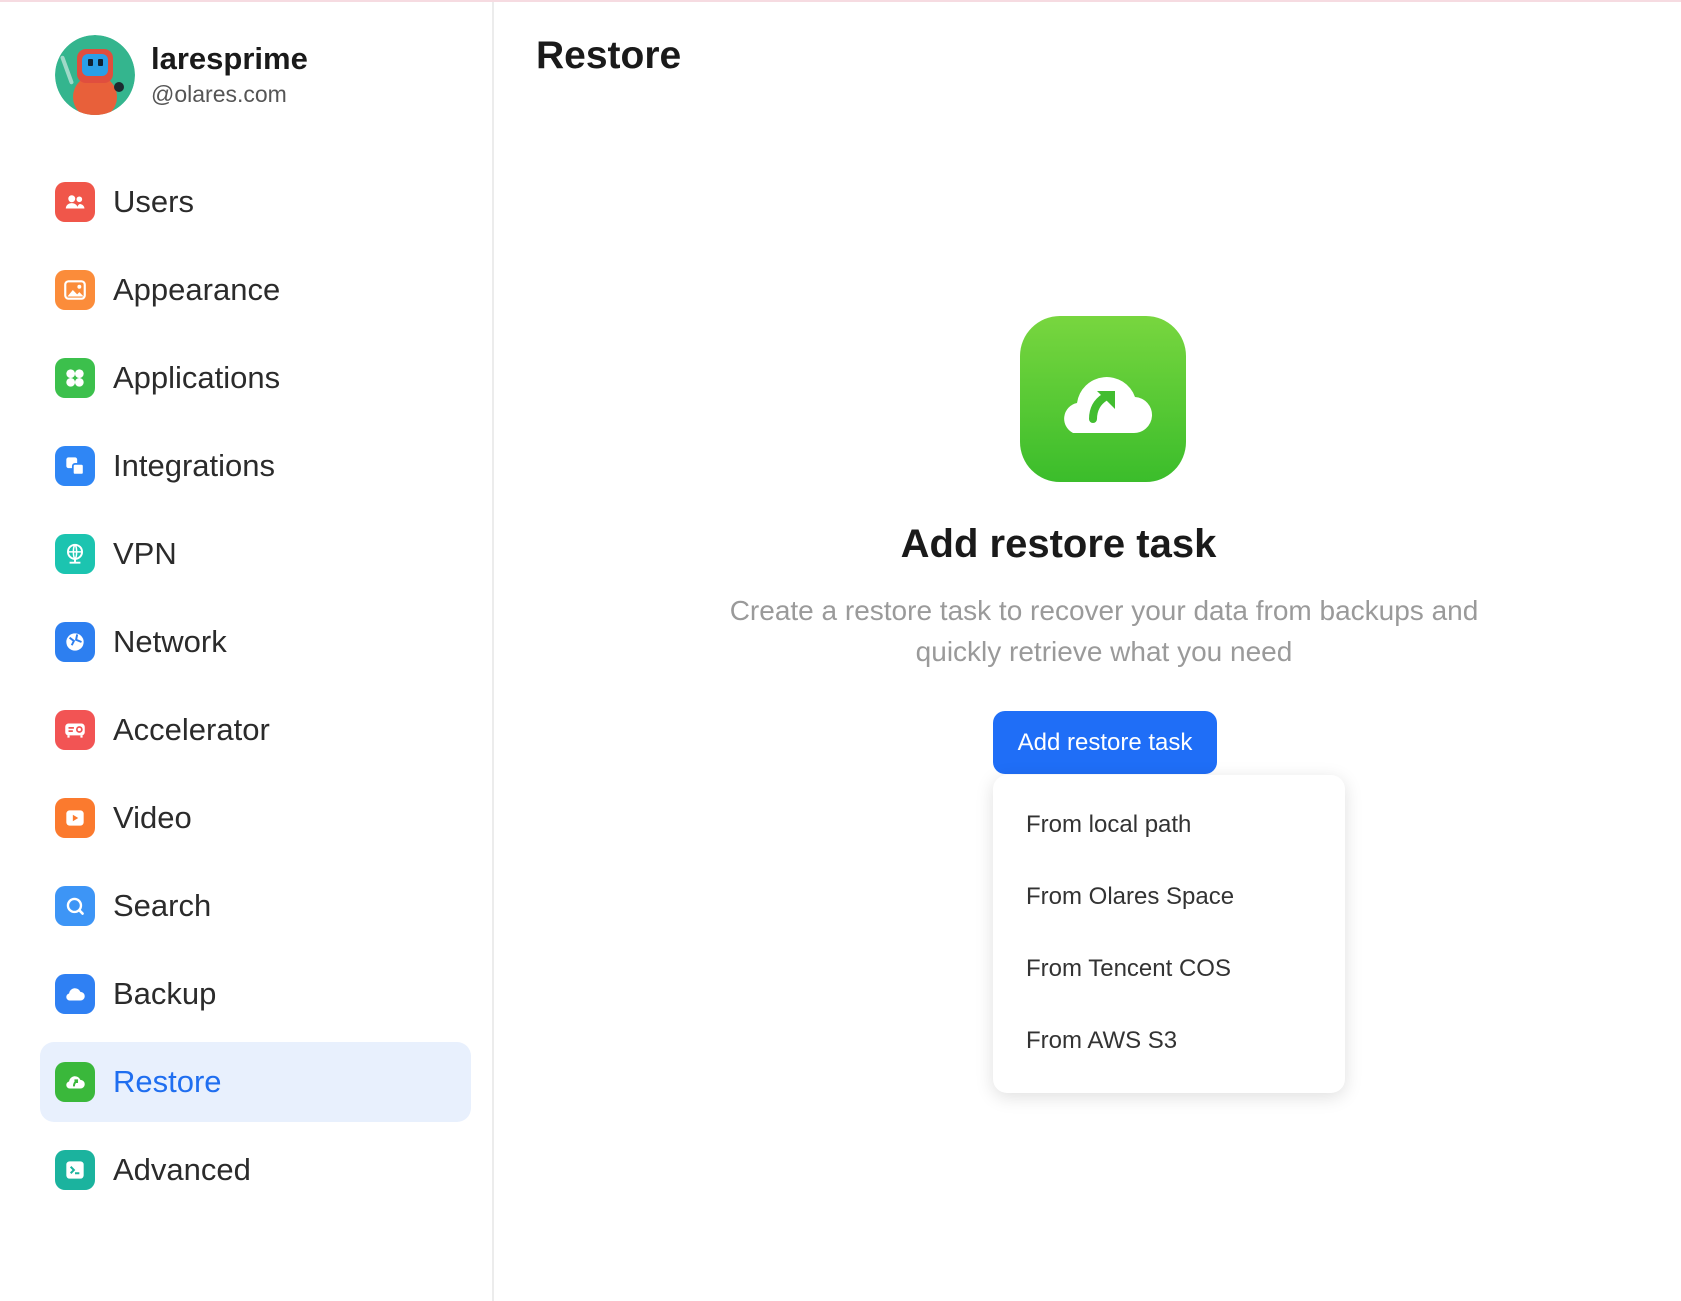  I want to click on apps-icon, so click(75, 378).